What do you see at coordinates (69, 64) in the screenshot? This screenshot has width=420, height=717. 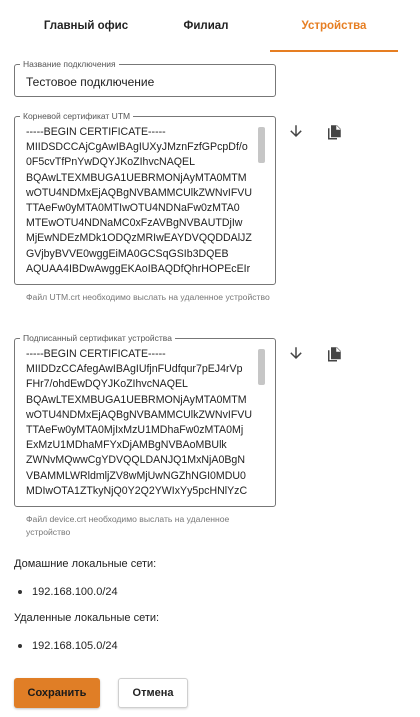 I see `connection-name-label: Название подключения` at bounding box center [69, 64].